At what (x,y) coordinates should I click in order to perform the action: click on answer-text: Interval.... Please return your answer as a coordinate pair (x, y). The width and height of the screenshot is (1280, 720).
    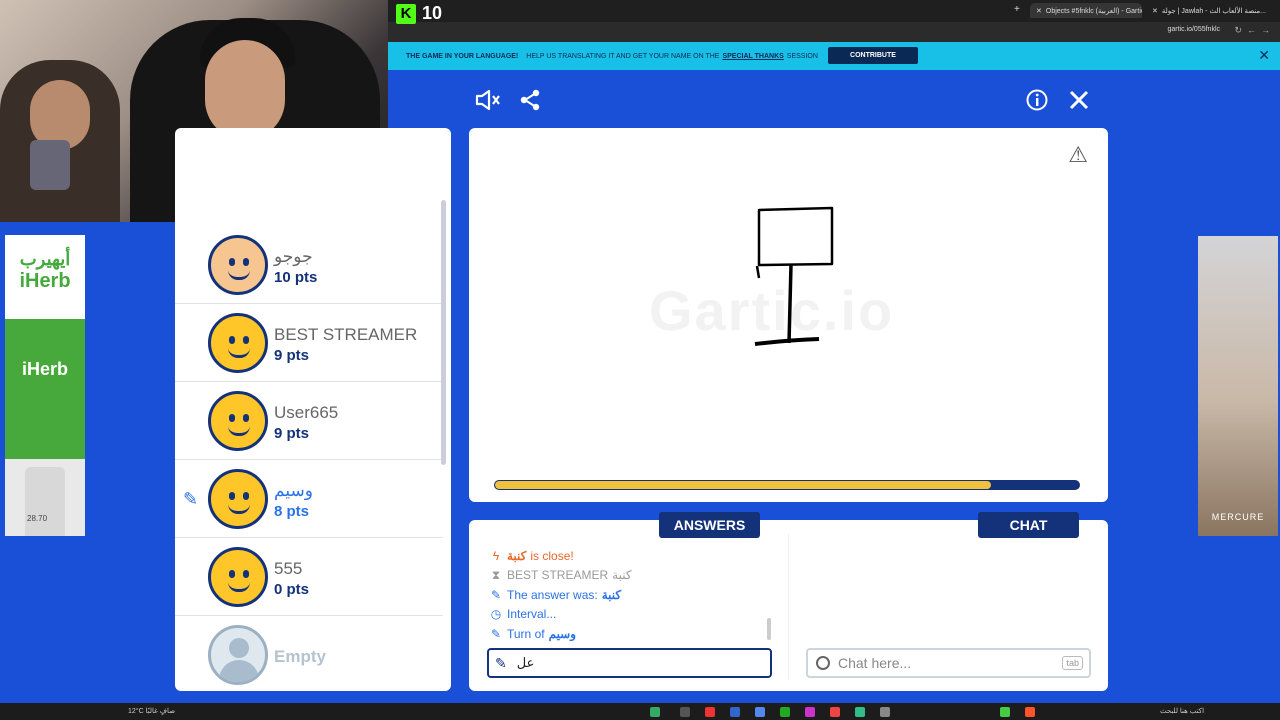
    Looking at the image, I should click on (532, 614).